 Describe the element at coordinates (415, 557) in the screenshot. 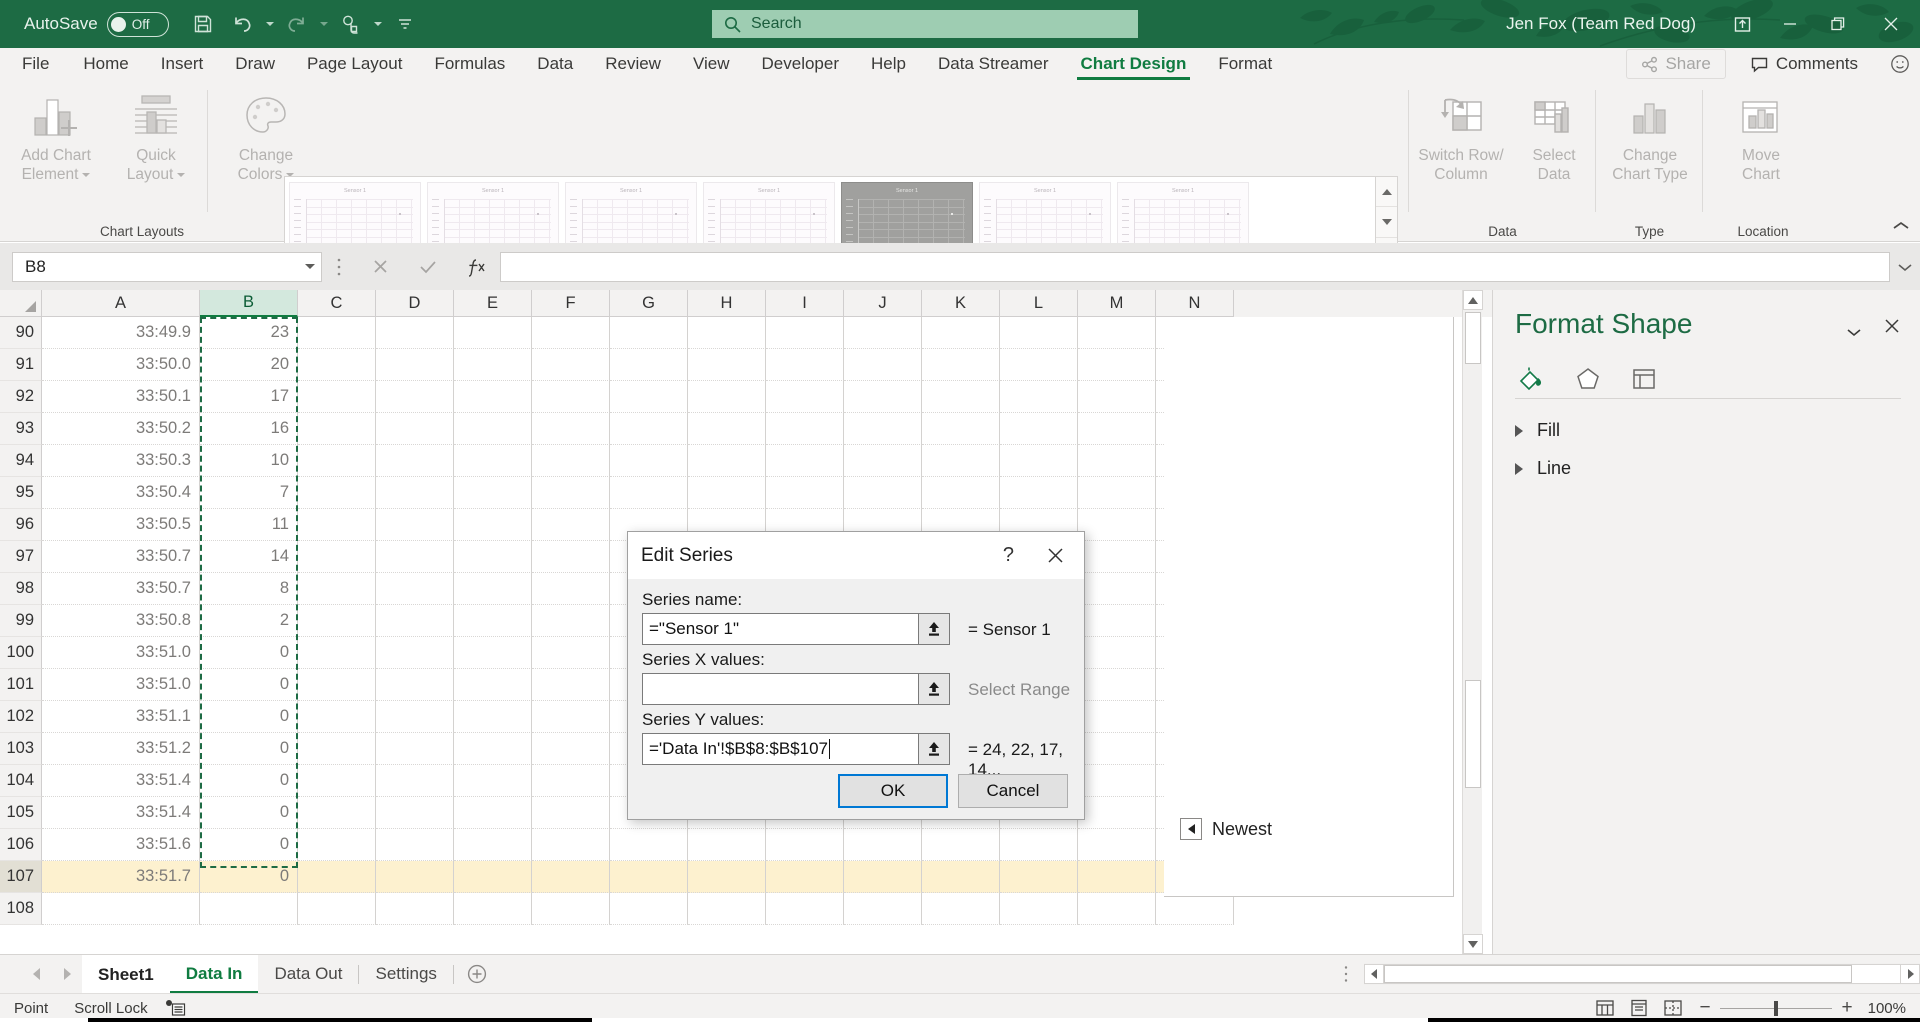

I see `cell-D97` at that location.